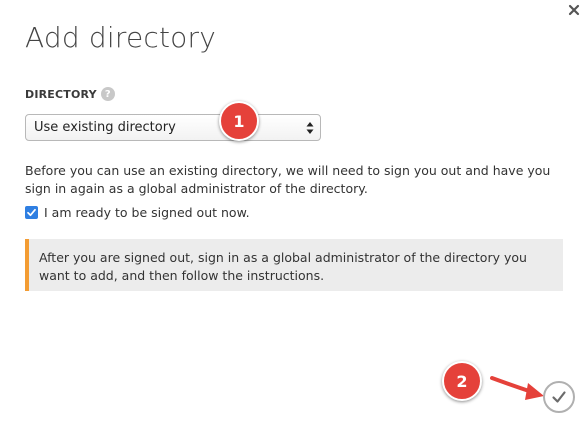 The image size is (588, 425). I want to click on close-icon, so click(574, 10).